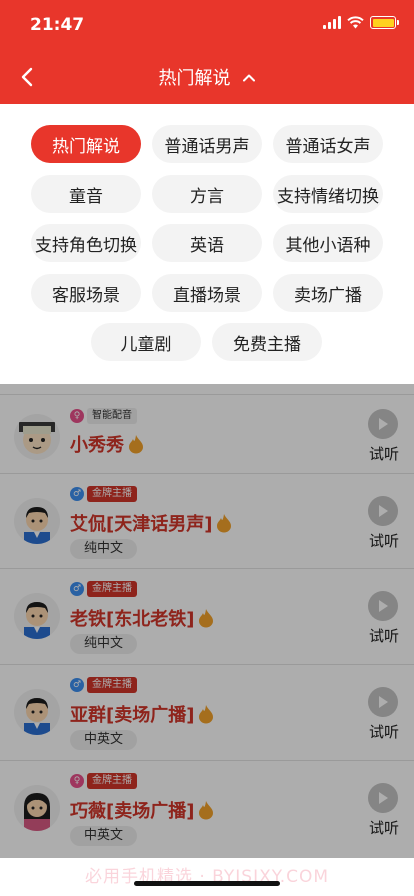 The width and height of the screenshot is (414, 896). I want to click on category-chip-free-anchor: 免费主播, so click(267, 342).